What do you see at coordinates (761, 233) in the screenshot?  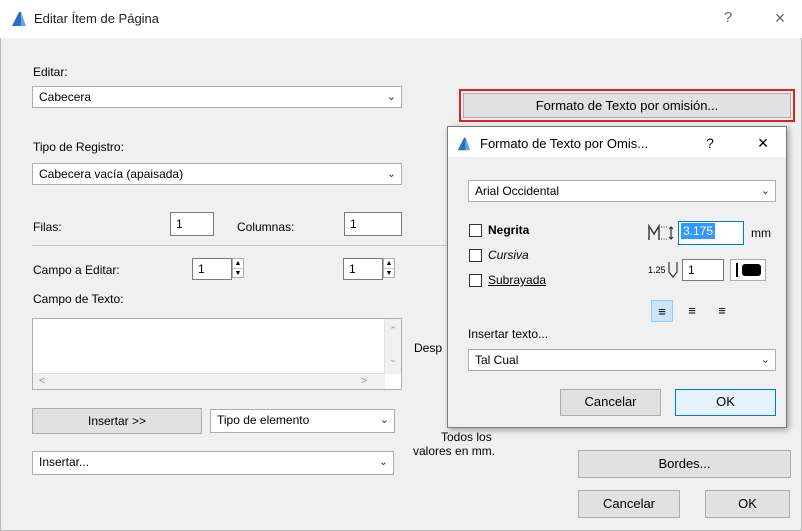 I see `text-size-unit: mm` at bounding box center [761, 233].